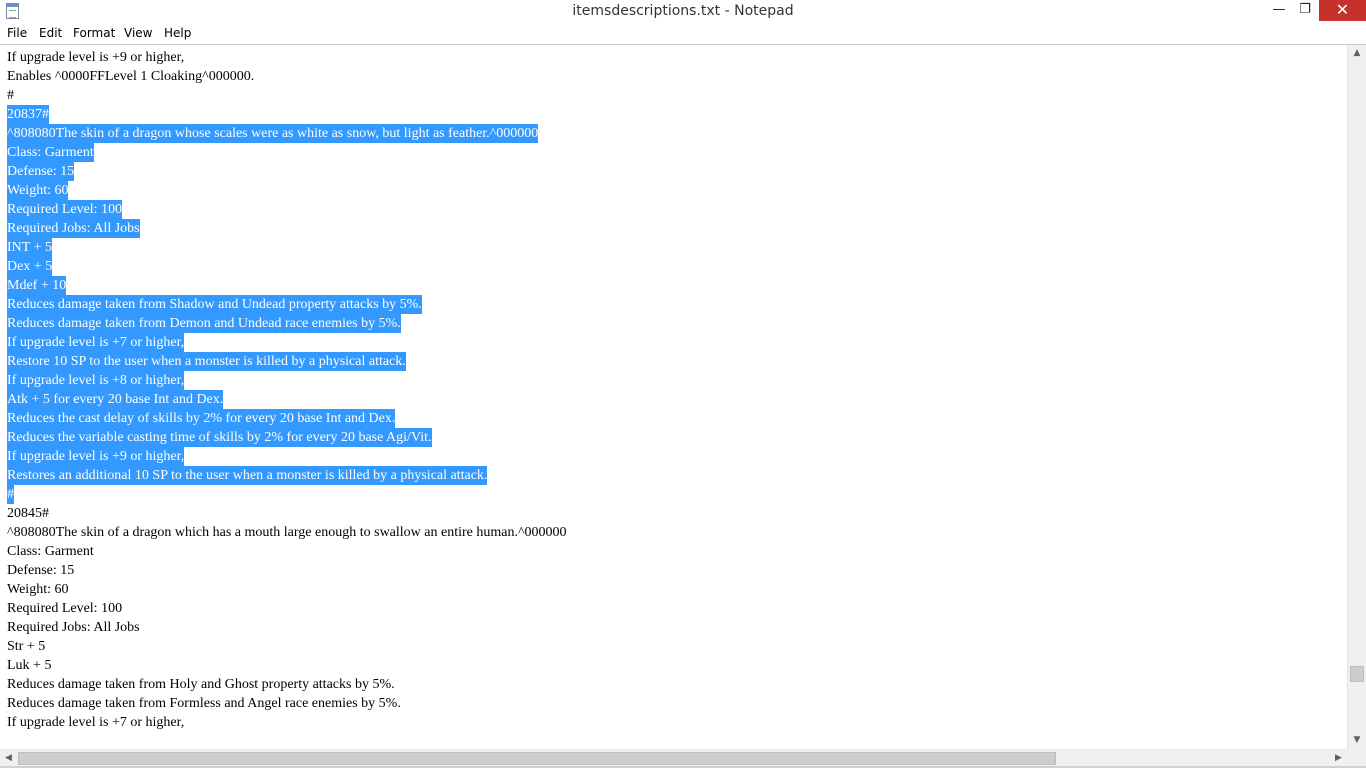  I want to click on text-line-content: If upgrade level is +8 or higher,, so click(96, 380).